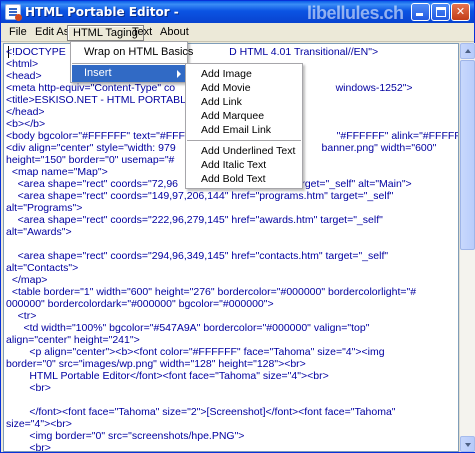  What do you see at coordinates (244, 151) in the screenshot?
I see `menu-item-add-underlined-text: Add Underlined Text` at bounding box center [244, 151].